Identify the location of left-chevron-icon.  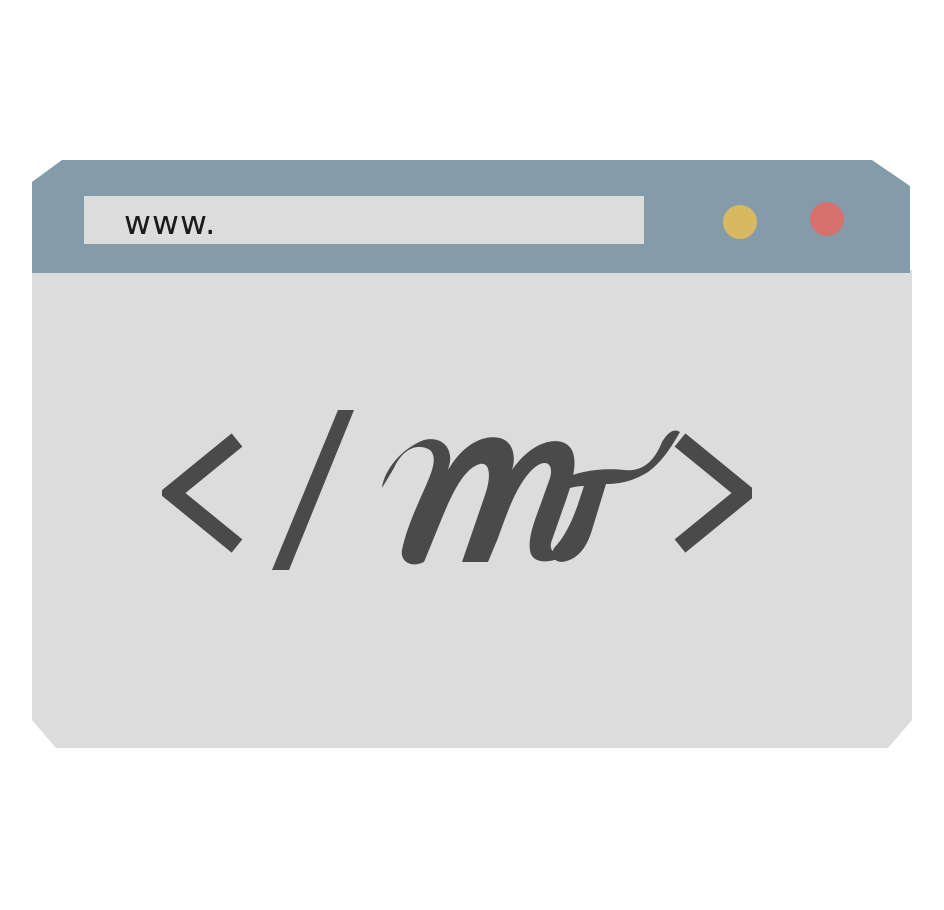
(202, 493).